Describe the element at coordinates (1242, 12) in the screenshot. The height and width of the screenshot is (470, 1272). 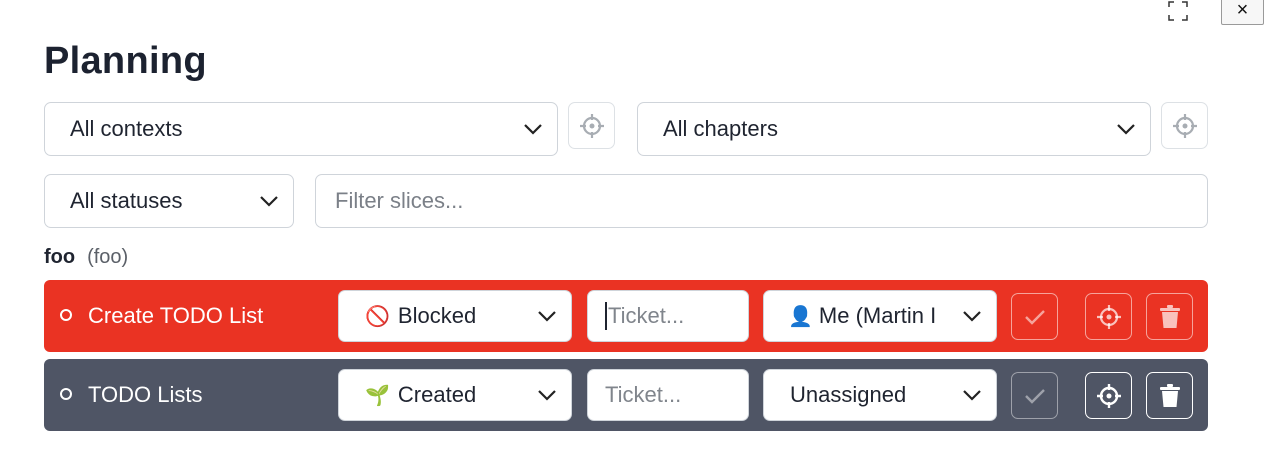
I see `close-button: ×` at that location.